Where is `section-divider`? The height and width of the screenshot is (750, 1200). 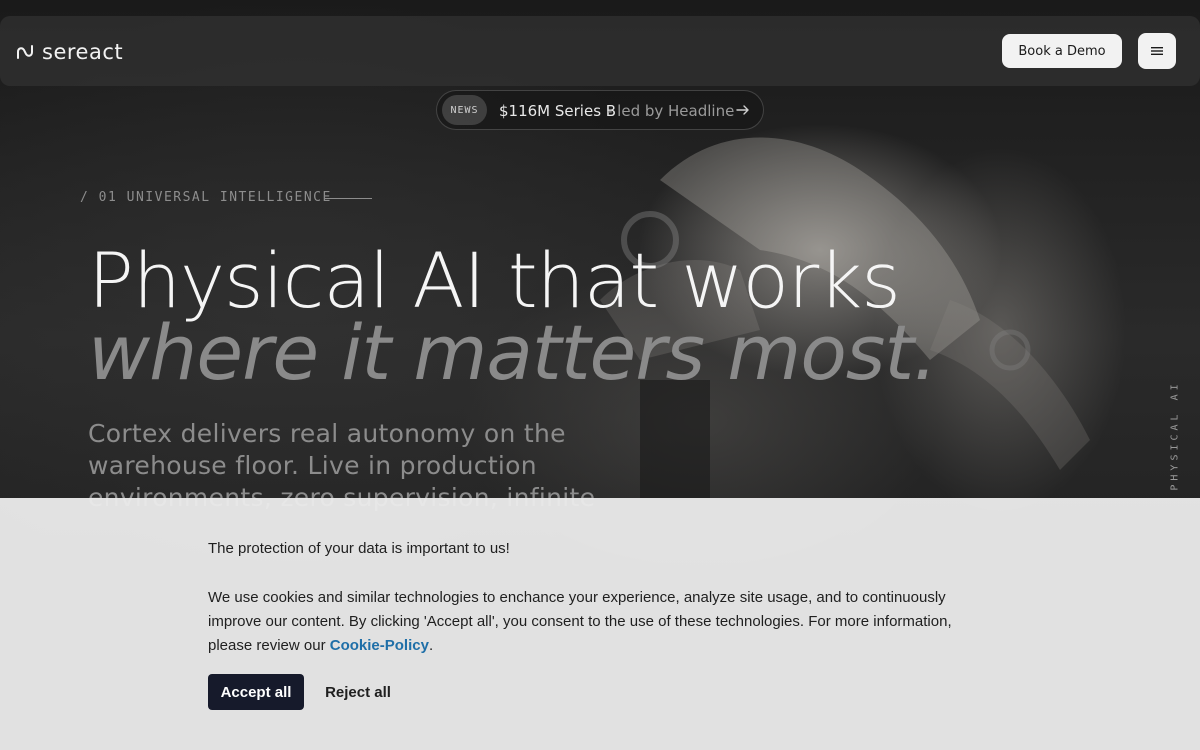
section-divider is located at coordinates (348, 198).